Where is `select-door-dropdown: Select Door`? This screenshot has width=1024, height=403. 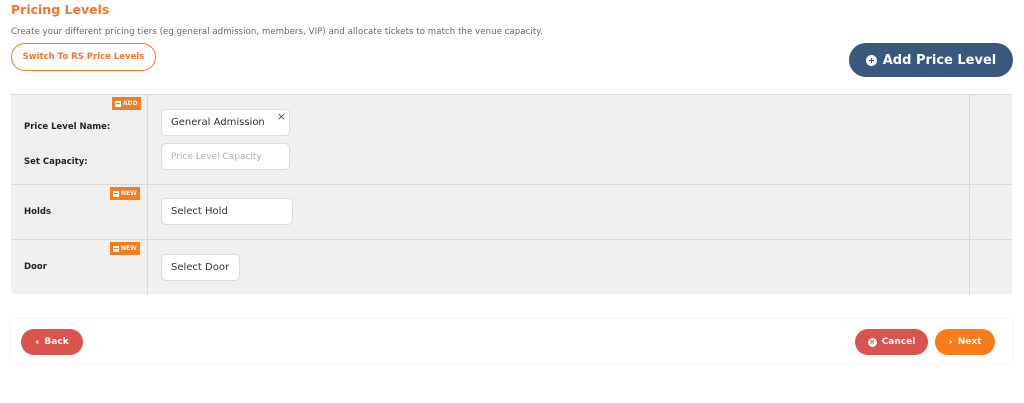 select-door-dropdown: Select Door is located at coordinates (200, 267).